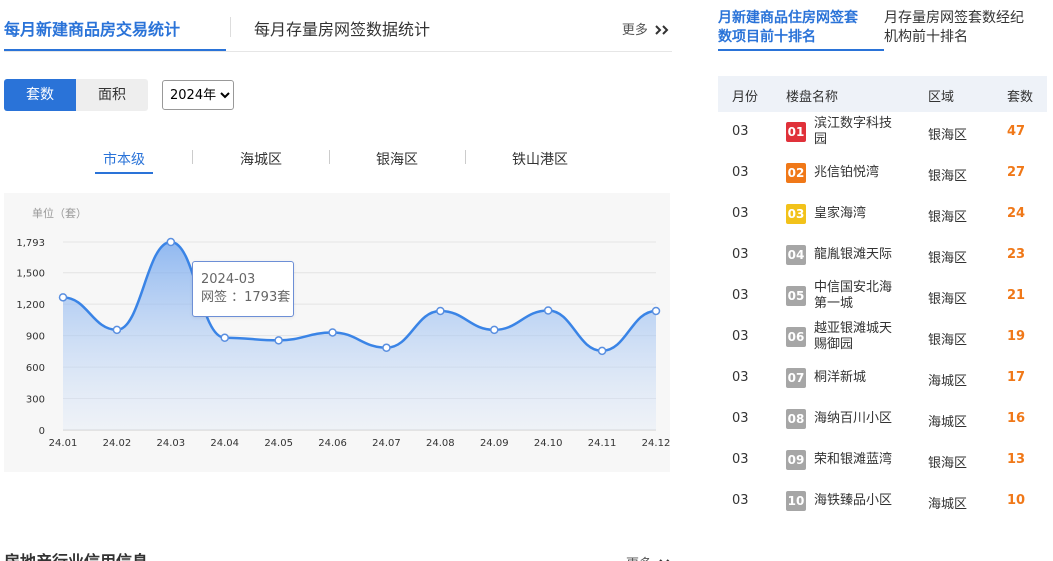  Describe the element at coordinates (1016, 131) in the screenshot. I see `row-count: 47` at that location.